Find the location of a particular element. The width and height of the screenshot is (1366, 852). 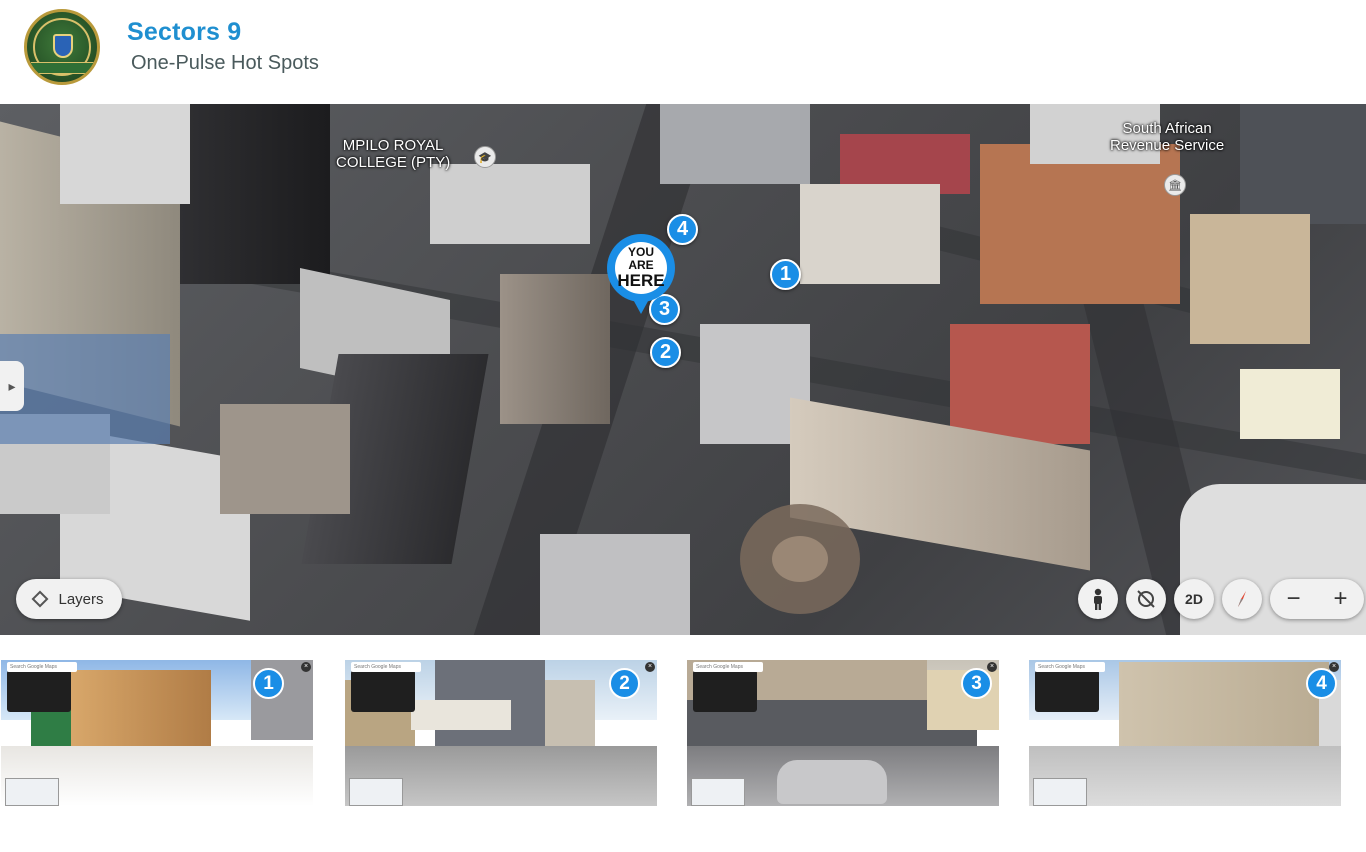

side-panel-toggle: ▸ is located at coordinates (12, 386).